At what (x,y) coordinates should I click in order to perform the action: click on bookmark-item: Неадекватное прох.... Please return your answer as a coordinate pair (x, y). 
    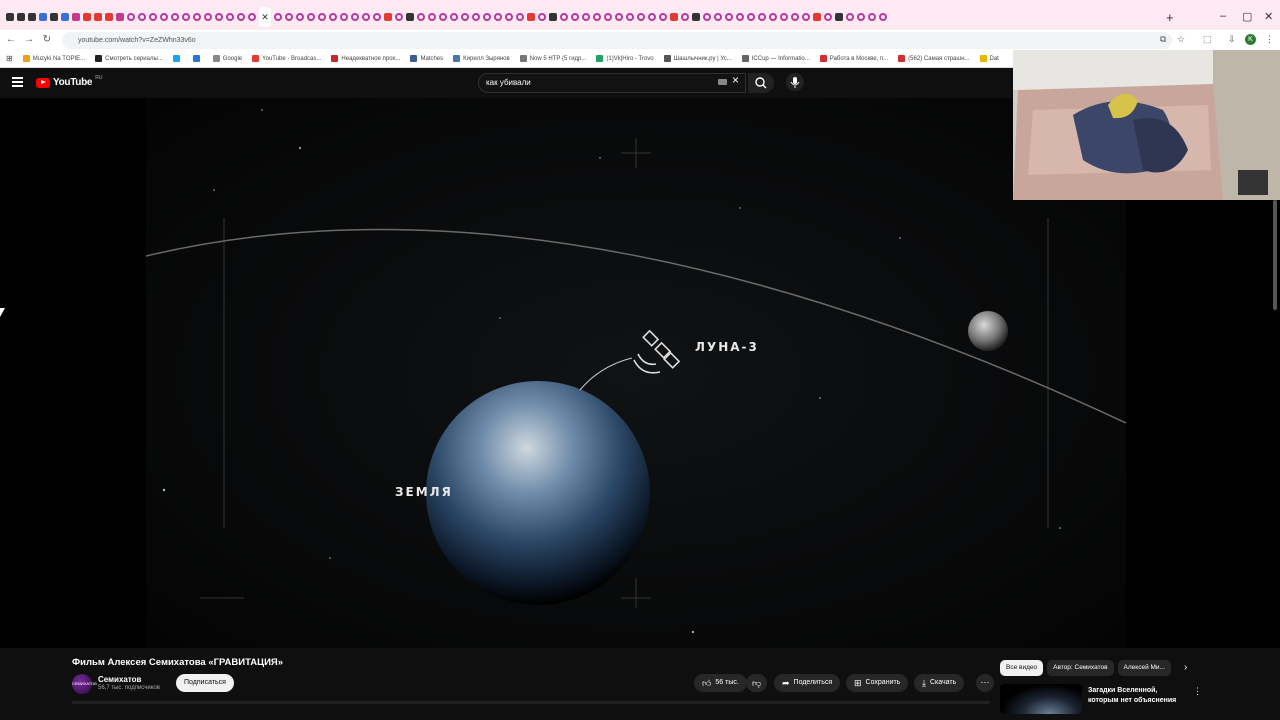
    Looking at the image, I should click on (365, 58).